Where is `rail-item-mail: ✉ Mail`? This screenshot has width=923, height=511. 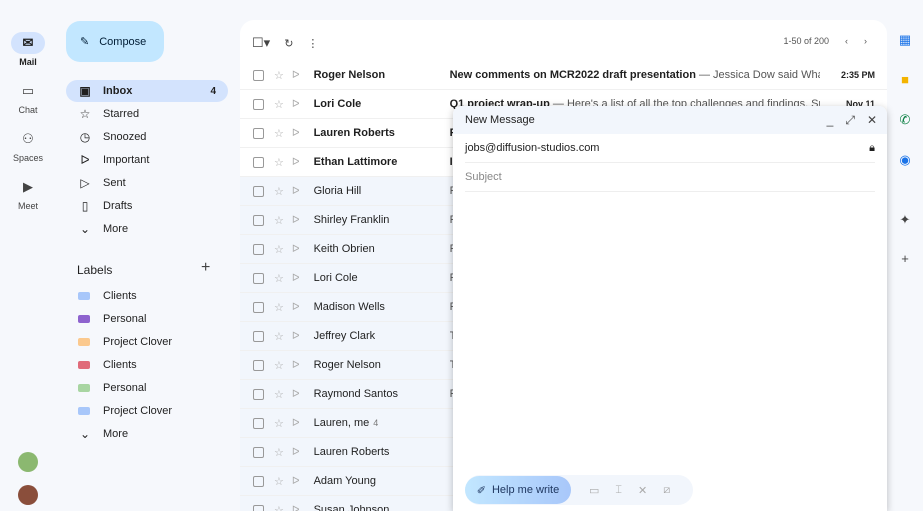 rail-item-mail: ✉ Mail is located at coordinates (28, 49).